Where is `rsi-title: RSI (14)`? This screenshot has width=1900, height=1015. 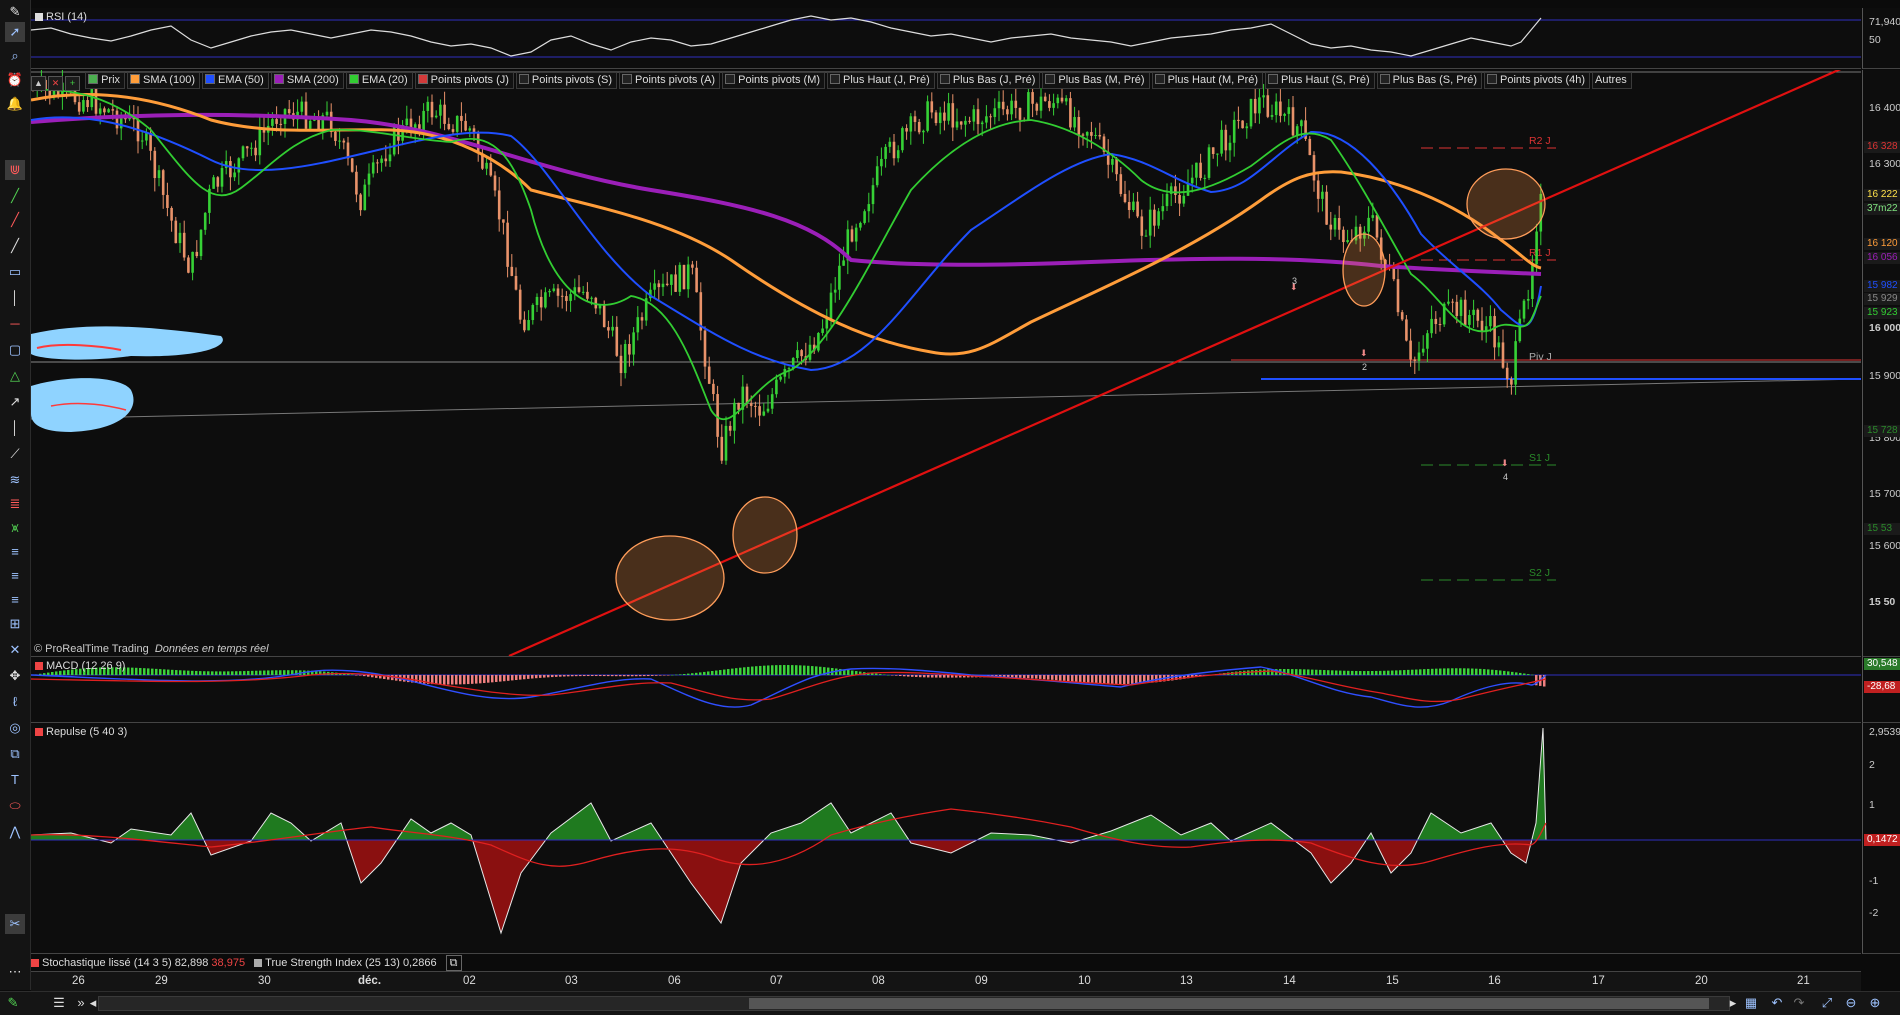 rsi-title: RSI (14) is located at coordinates (61, 17).